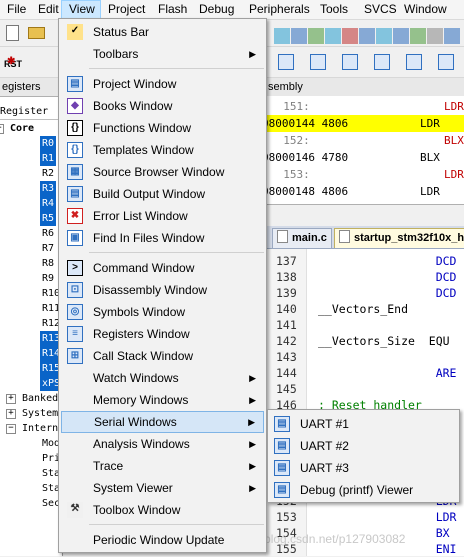 This screenshot has width=464, height=557. Describe the element at coordinates (363, 191) in the screenshot. I see `disassembly-row: 08000148 4806 LDR` at that location.